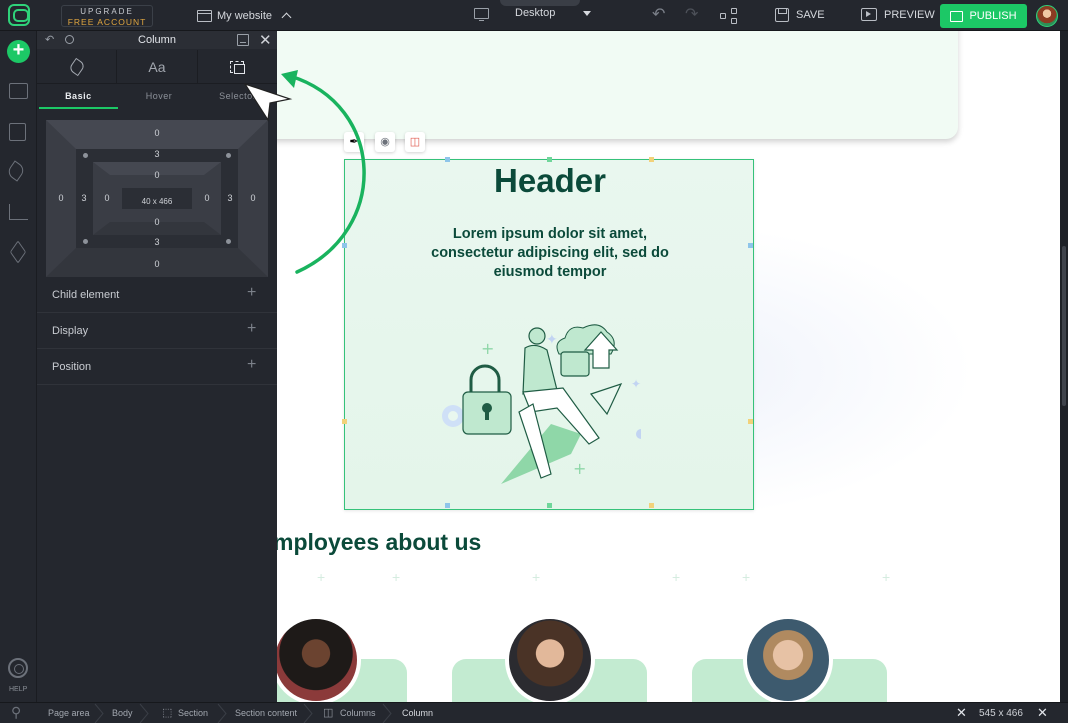 The width and height of the screenshot is (1068, 723). Describe the element at coordinates (415, 142) in the screenshot. I see `delete-trash-icon: ◫` at that location.